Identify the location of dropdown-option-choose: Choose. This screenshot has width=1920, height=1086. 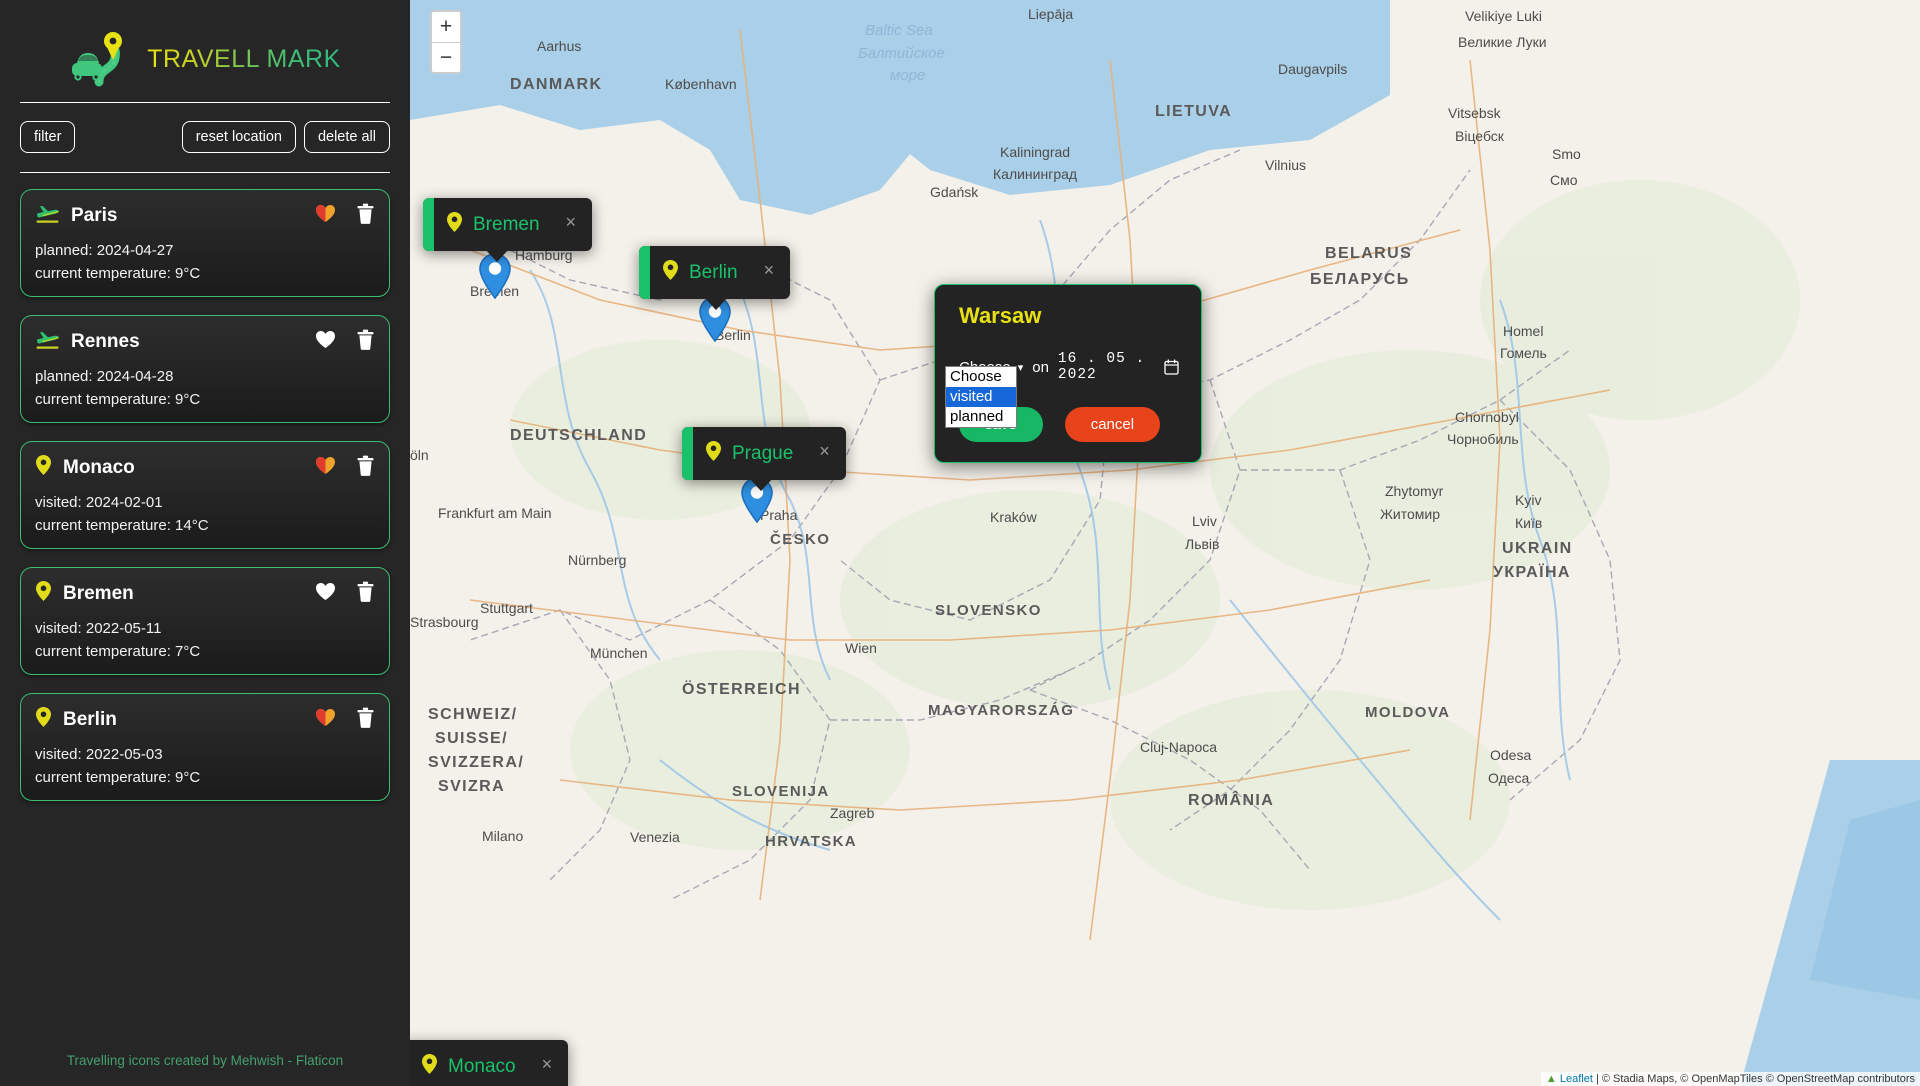
(981, 377).